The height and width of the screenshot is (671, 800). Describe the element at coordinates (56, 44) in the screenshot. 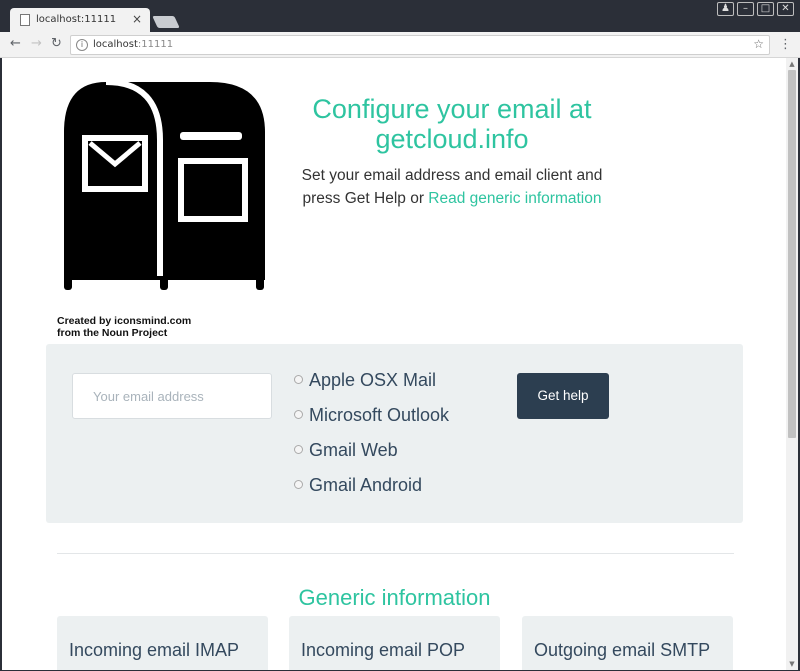

I see `reload-icon: ↻` at that location.